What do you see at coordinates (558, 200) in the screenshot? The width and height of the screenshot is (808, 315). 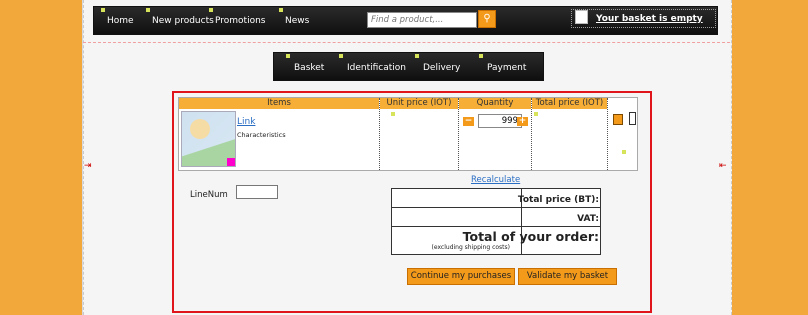 I see `total-price-bt-label: Total price (BT):` at bounding box center [558, 200].